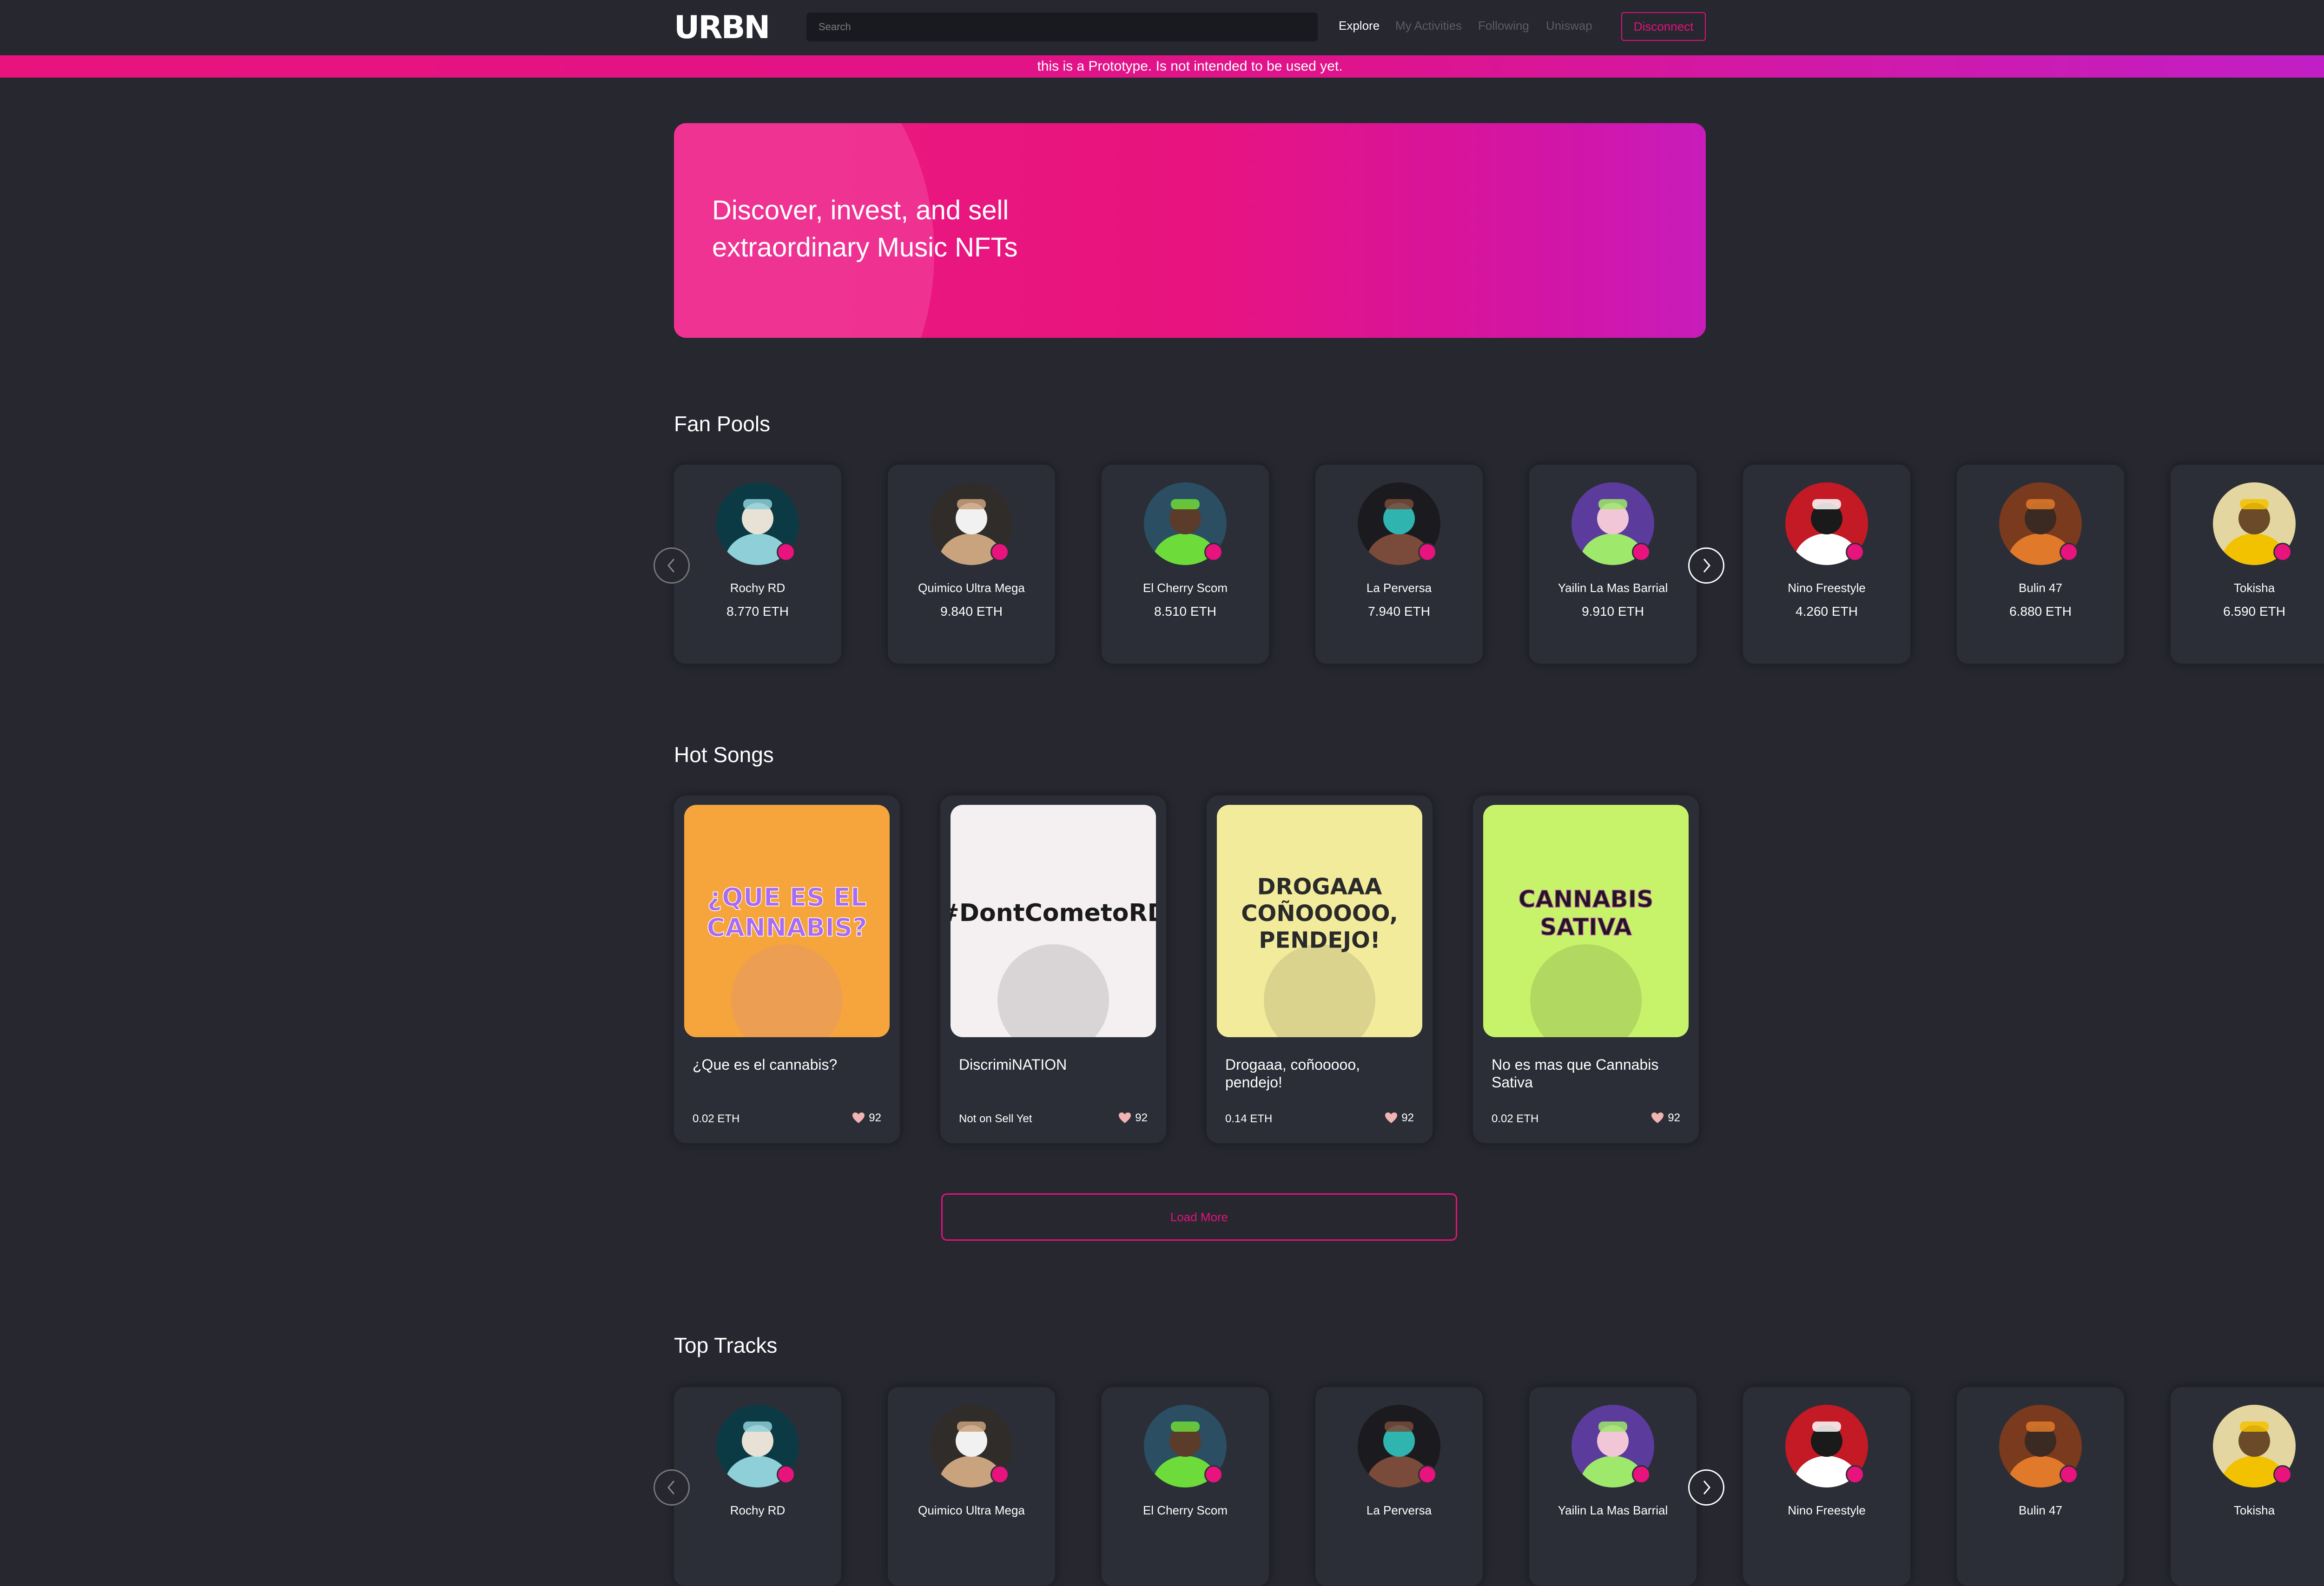 This screenshot has height=1586, width=2324. Describe the element at coordinates (1399, 612) in the screenshot. I see `artist-price: 7.940 ETH` at that location.